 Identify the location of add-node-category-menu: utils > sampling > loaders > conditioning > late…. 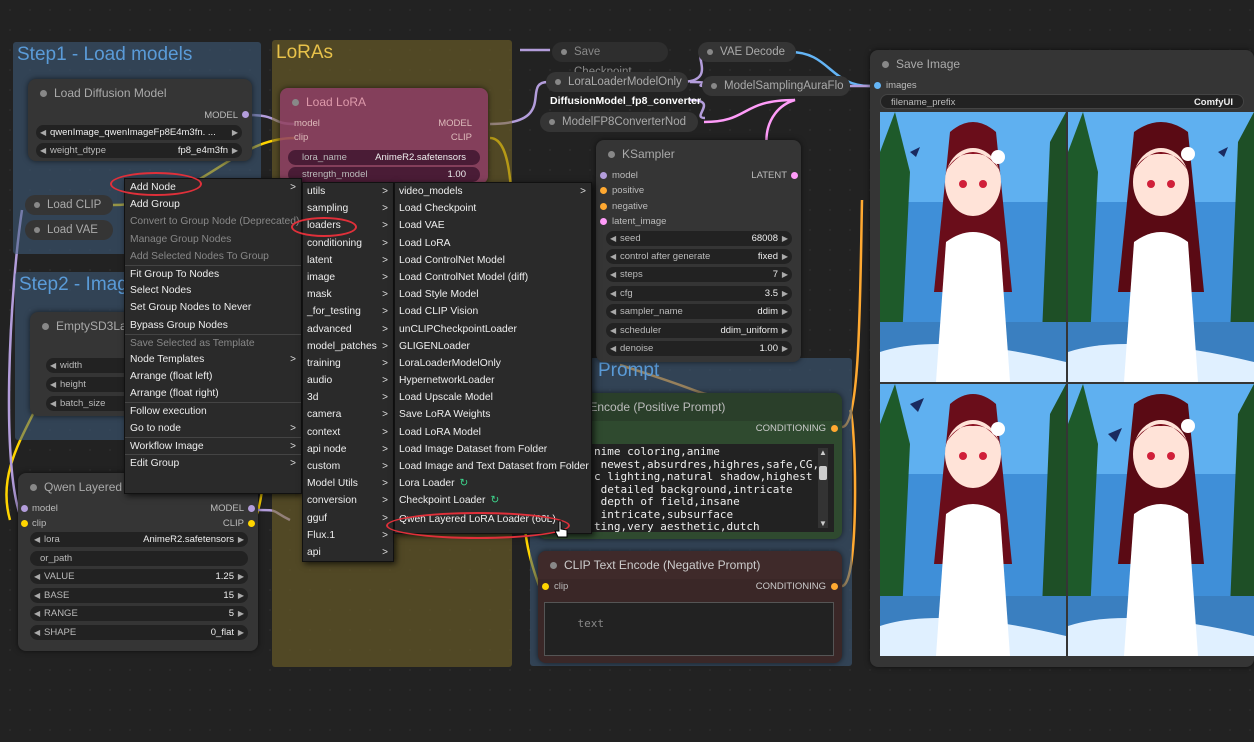
(348, 372).